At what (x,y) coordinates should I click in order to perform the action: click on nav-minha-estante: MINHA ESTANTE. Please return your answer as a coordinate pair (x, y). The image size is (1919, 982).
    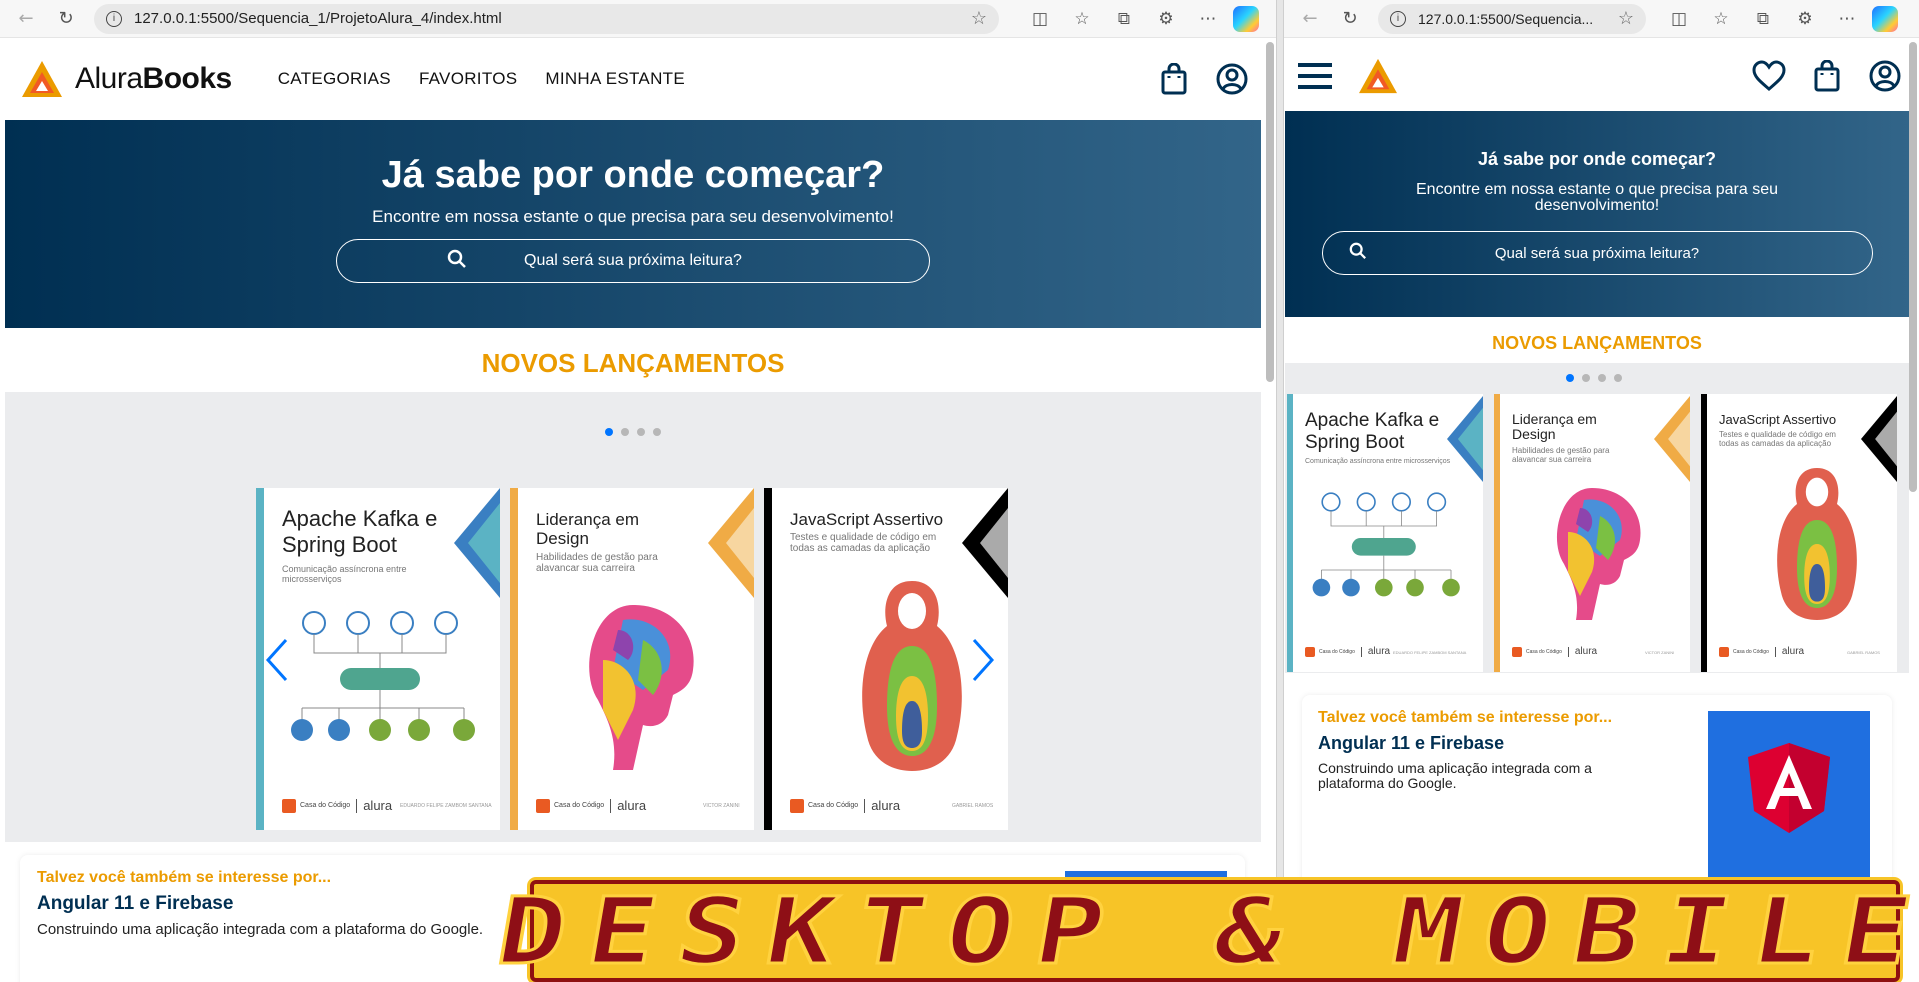
    Looking at the image, I should click on (615, 79).